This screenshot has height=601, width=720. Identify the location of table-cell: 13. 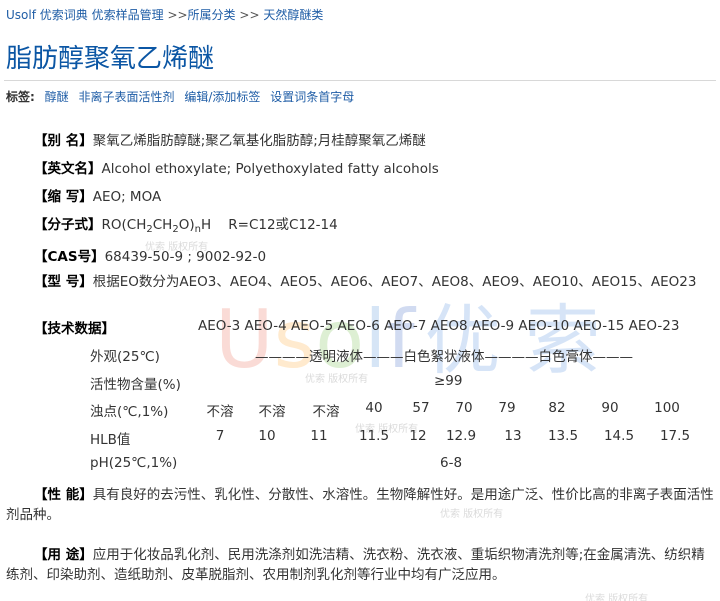
(513, 436).